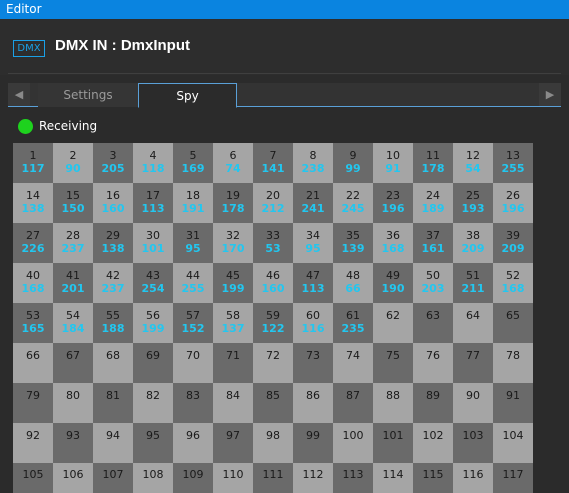 The width and height of the screenshot is (569, 493). Describe the element at coordinates (353, 435) in the screenshot. I see `channel-number: 100` at that location.